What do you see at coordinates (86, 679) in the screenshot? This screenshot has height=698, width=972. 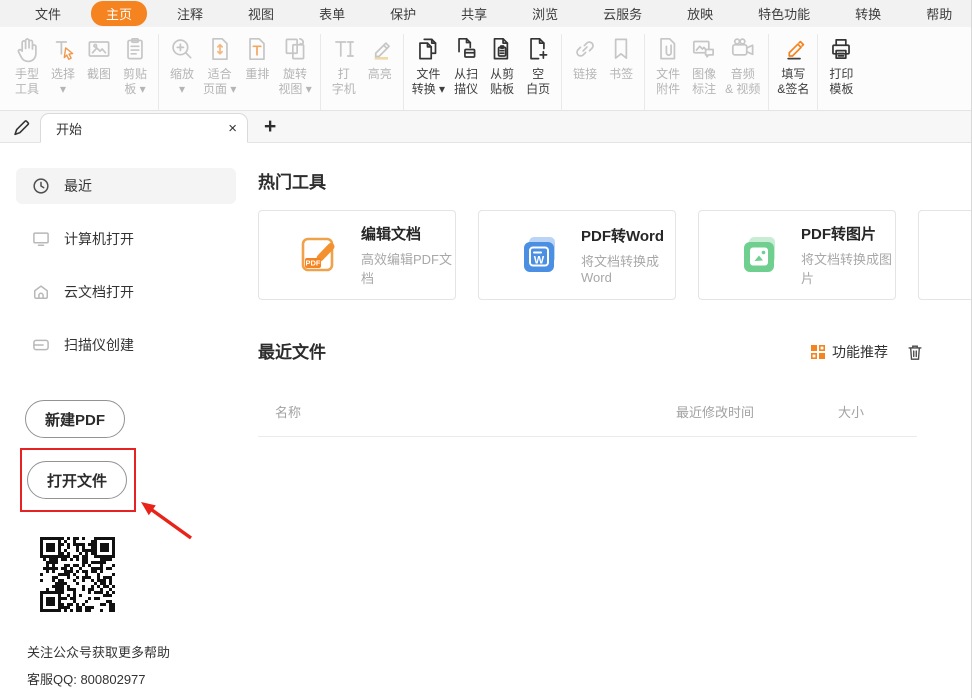 I see `support-qq-line: 客服QQ: 800802977` at bounding box center [86, 679].